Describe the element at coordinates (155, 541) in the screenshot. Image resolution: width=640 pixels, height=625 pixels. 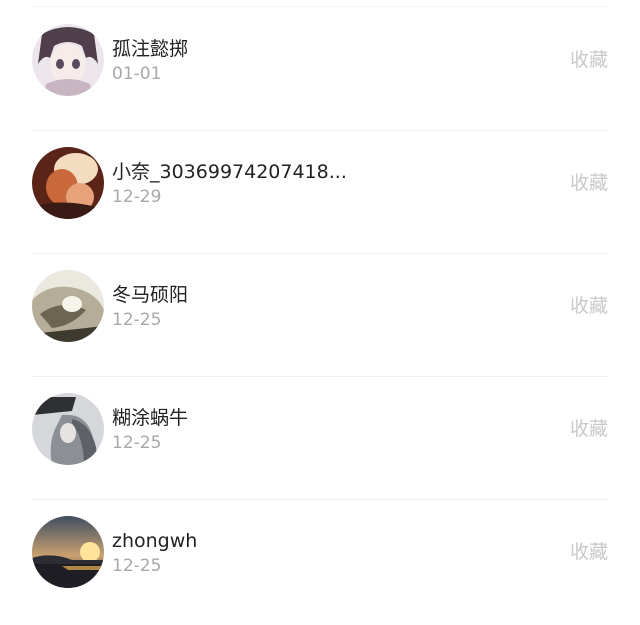
I see `user-name: zhongwh` at that location.